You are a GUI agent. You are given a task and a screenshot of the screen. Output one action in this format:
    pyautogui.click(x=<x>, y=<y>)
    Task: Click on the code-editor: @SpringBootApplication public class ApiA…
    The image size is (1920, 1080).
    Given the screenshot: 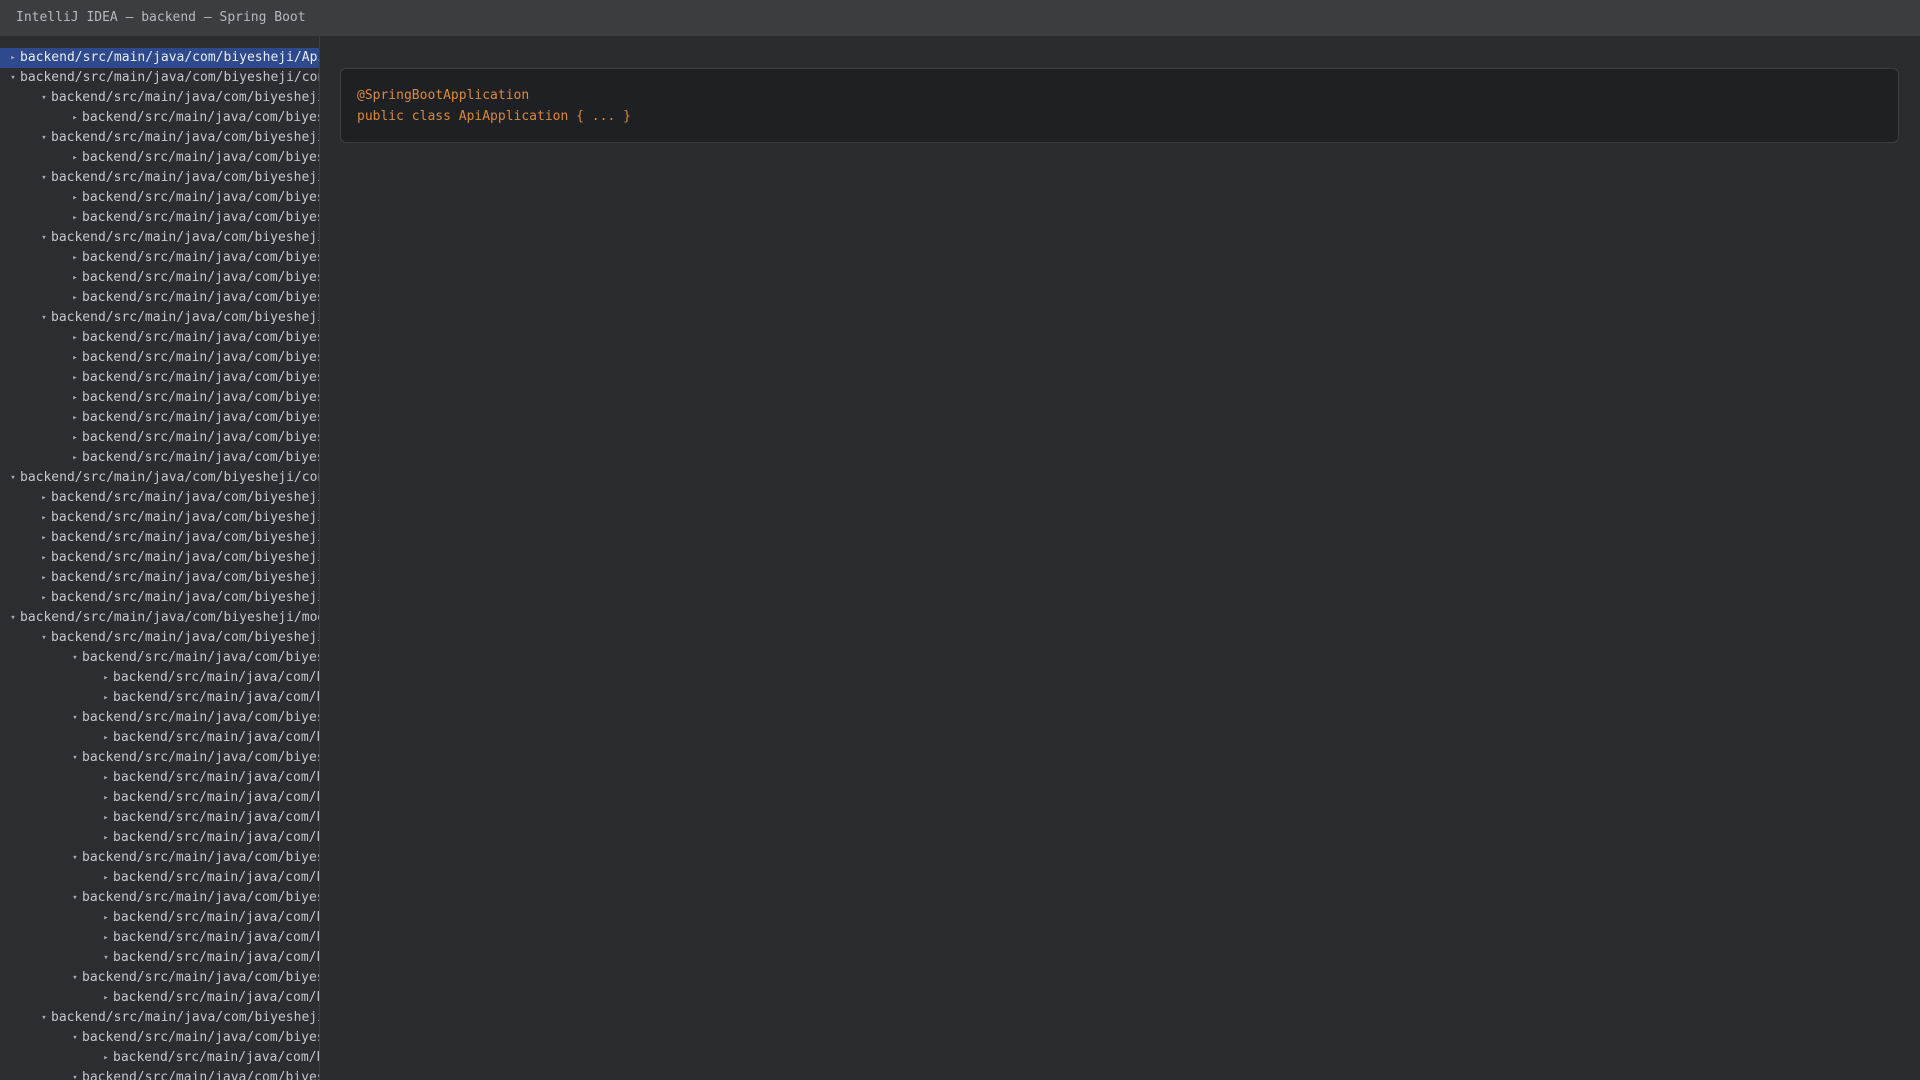 What is the action you would take?
    pyautogui.click(x=1119, y=105)
    